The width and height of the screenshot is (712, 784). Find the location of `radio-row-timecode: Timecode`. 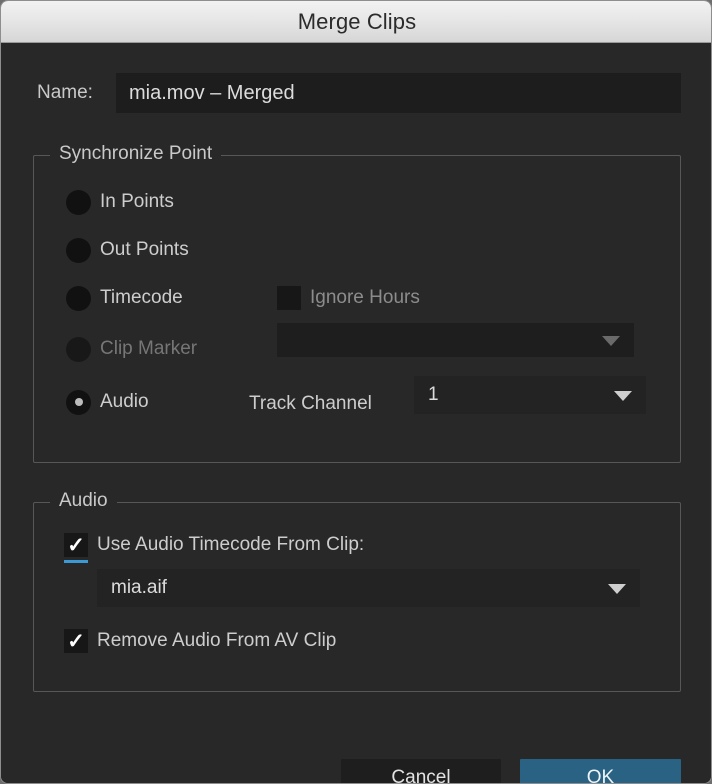

radio-row-timecode: Timecode is located at coordinates (124, 298).